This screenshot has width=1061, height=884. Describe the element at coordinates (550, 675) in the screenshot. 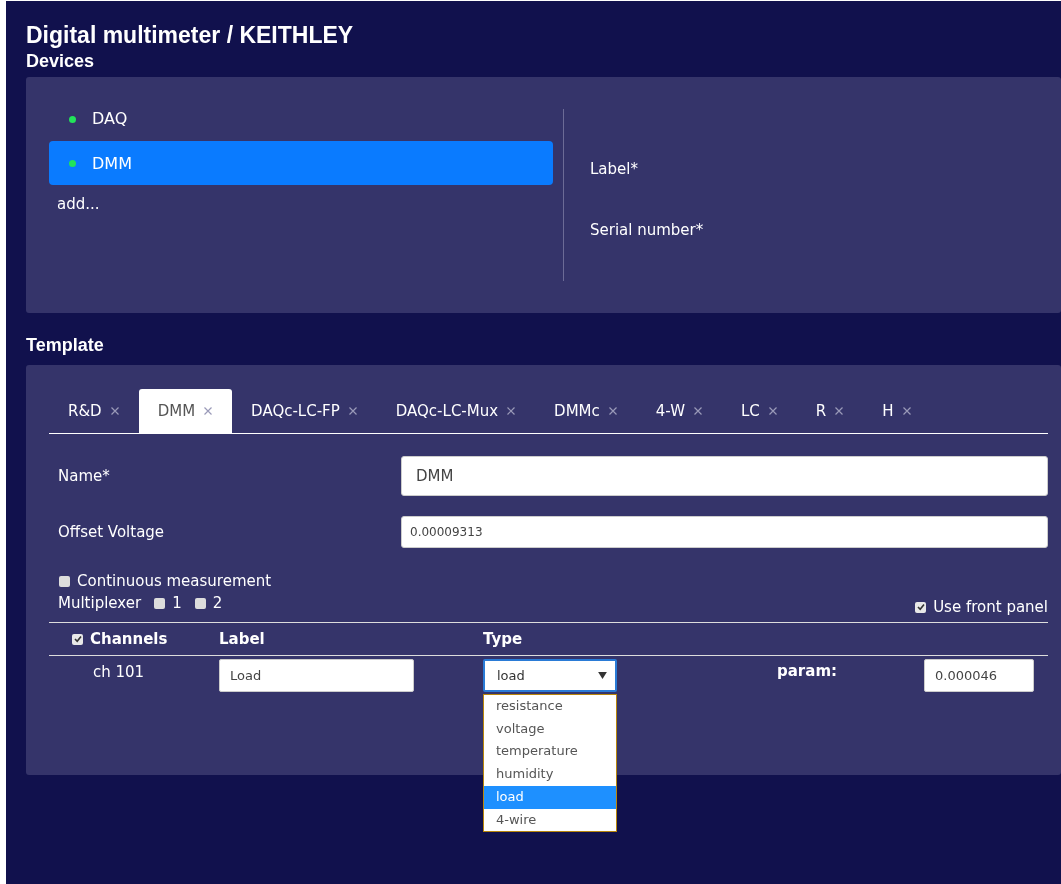

I see `type-select: load` at that location.